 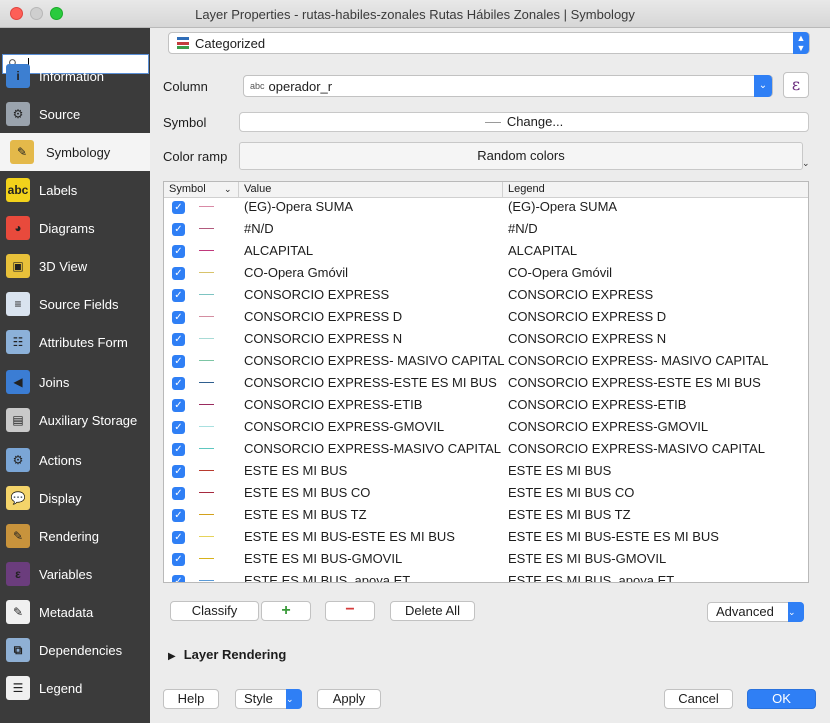 What do you see at coordinates (560, 272) in the screenshot?
I see `category-legend: CO-Opera Gmóvil` at bounding box center [560, 272].